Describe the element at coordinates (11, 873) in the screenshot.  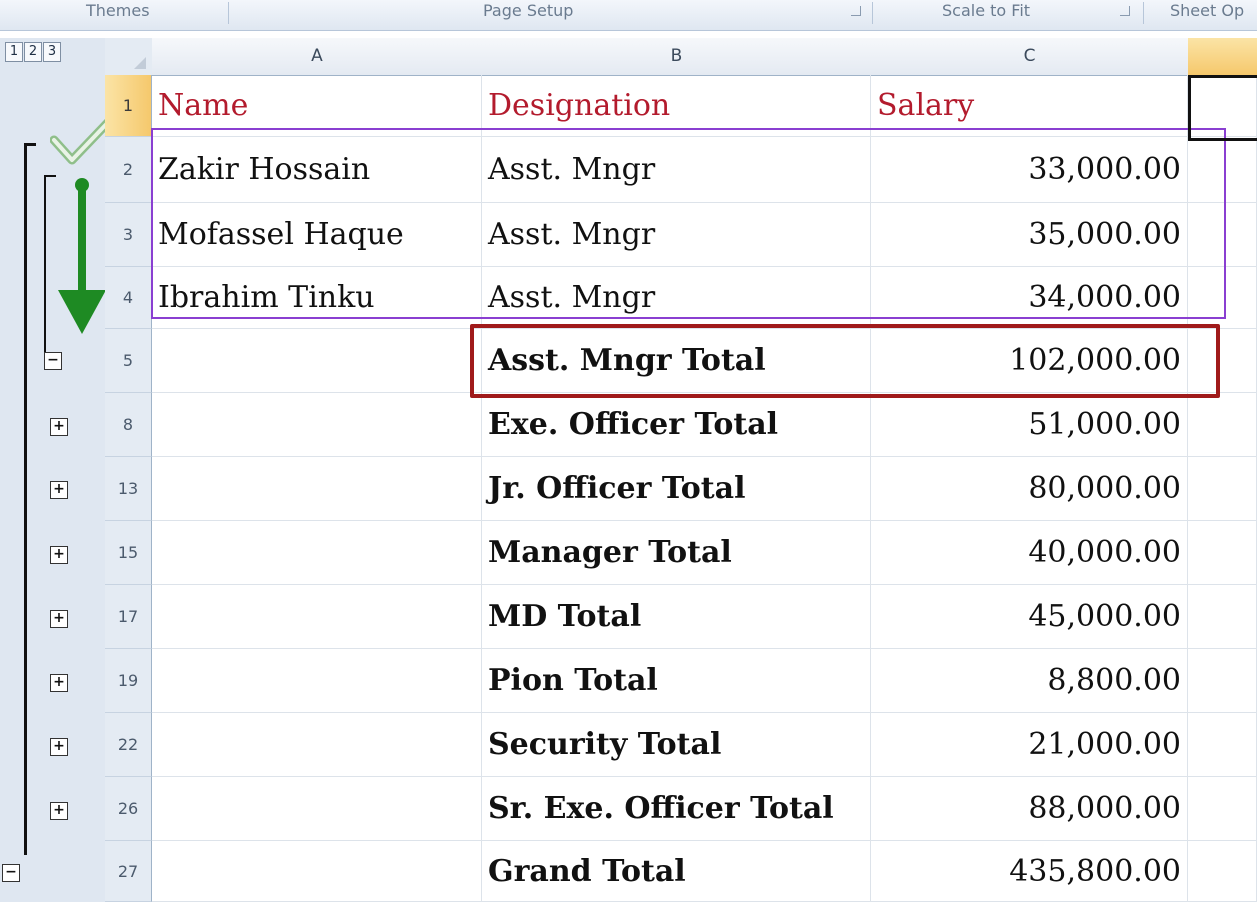
I see `collapse-all-button: −` at that location.